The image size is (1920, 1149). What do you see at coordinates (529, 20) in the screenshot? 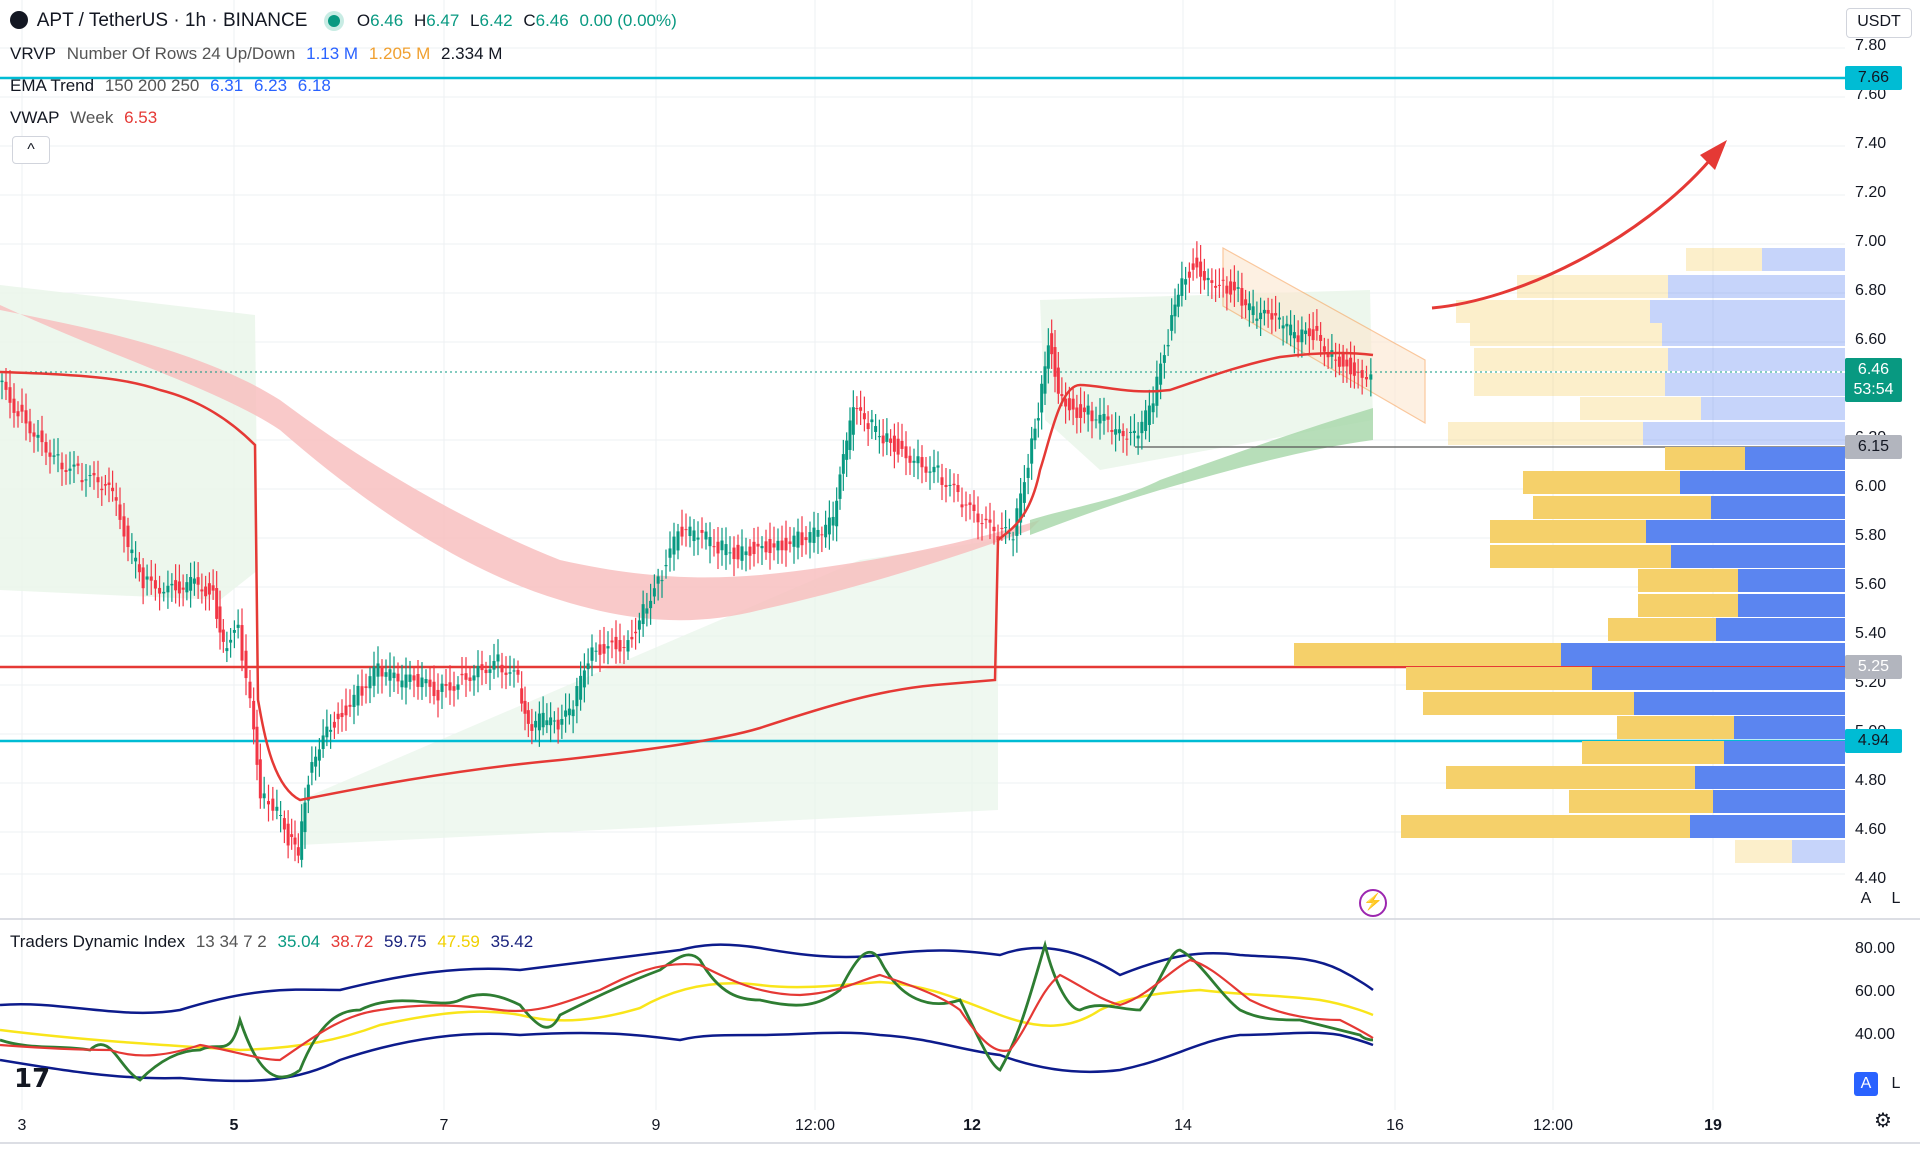
I see `ohlc-close-label: C` at bounding box center [529, 20].